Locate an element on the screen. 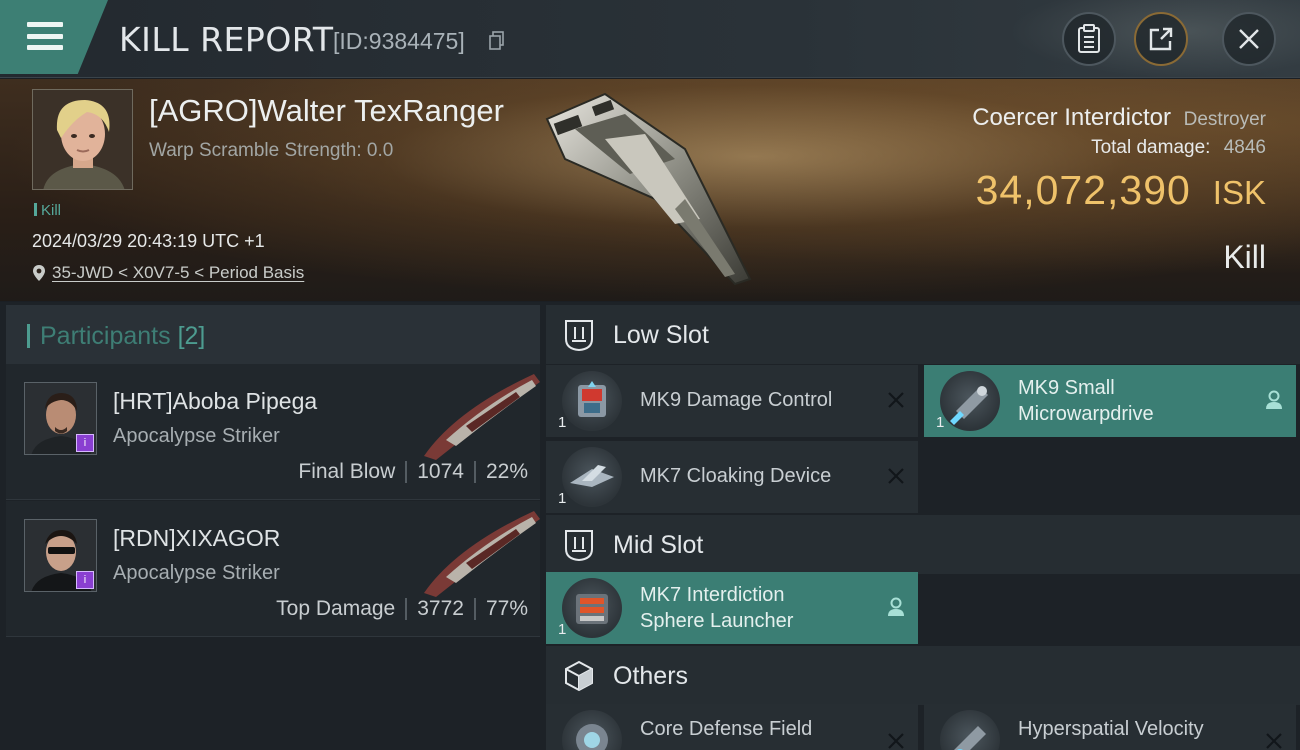  participant-stats: Top Damage 3772 77% is located at coordinates (402, 609).